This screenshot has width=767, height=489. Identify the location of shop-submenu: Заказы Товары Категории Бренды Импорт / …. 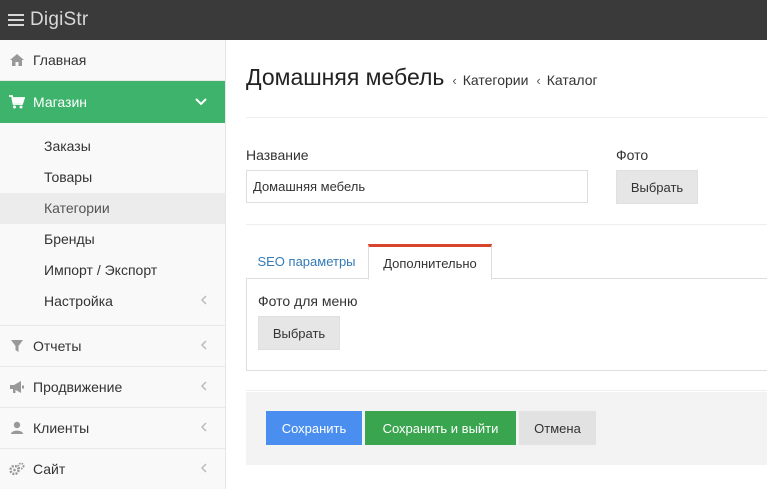
(112, 224).